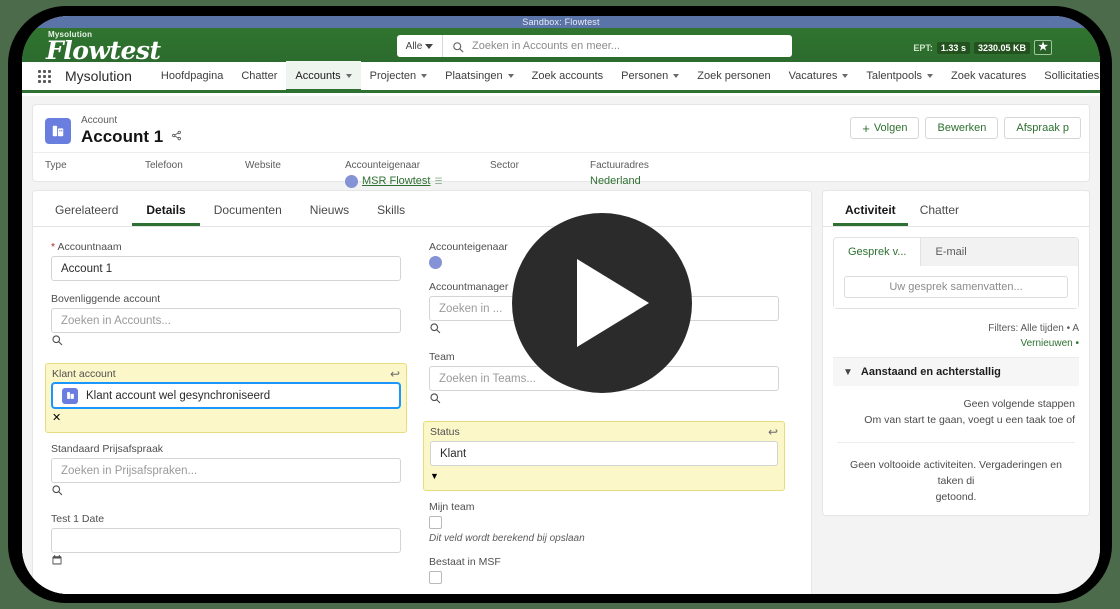 The height and width of the screenshot is (609, 1120). What do you see at coordinates (885, 128) in the screenshot?
I see `action-button-volgen: + Volgen` at bounding box center [885, 128].